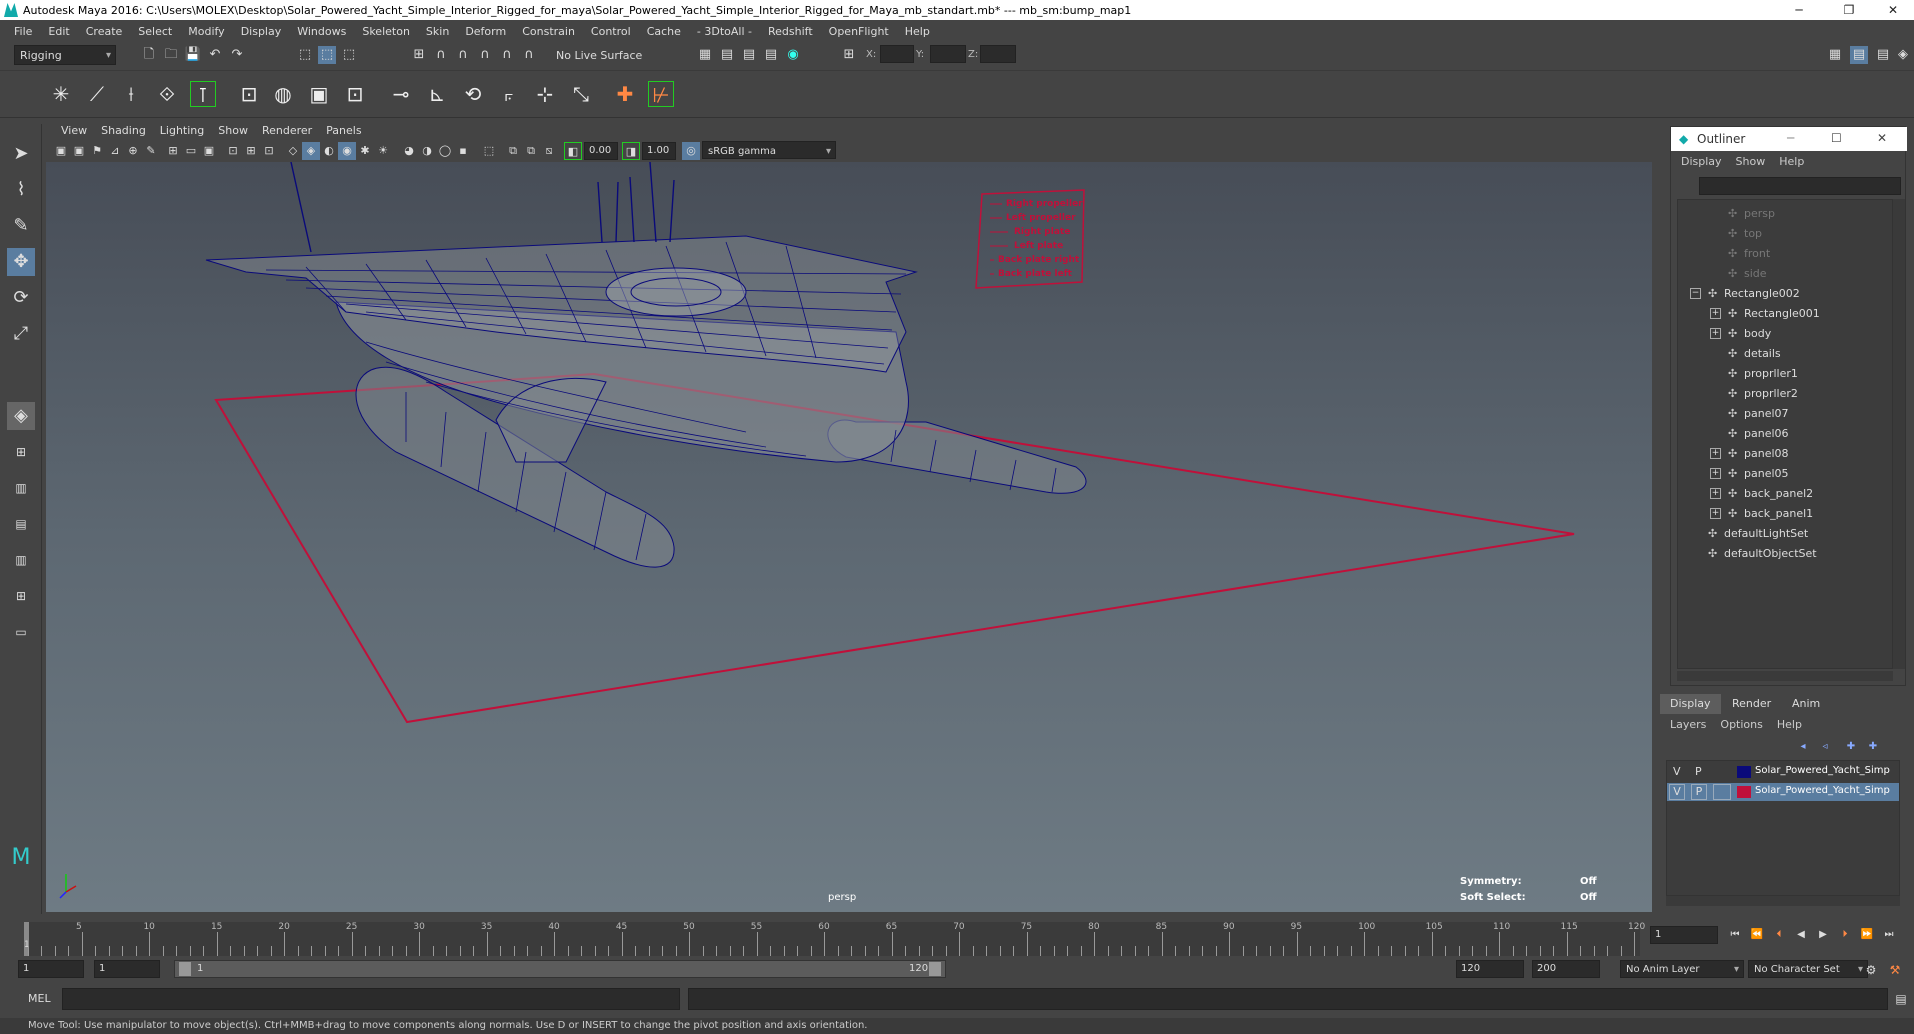 The image size is (1914, 1034). Describe the element at coordinates (74, 131) in the screenshot. I see `vp-menu-view: View` at that location.